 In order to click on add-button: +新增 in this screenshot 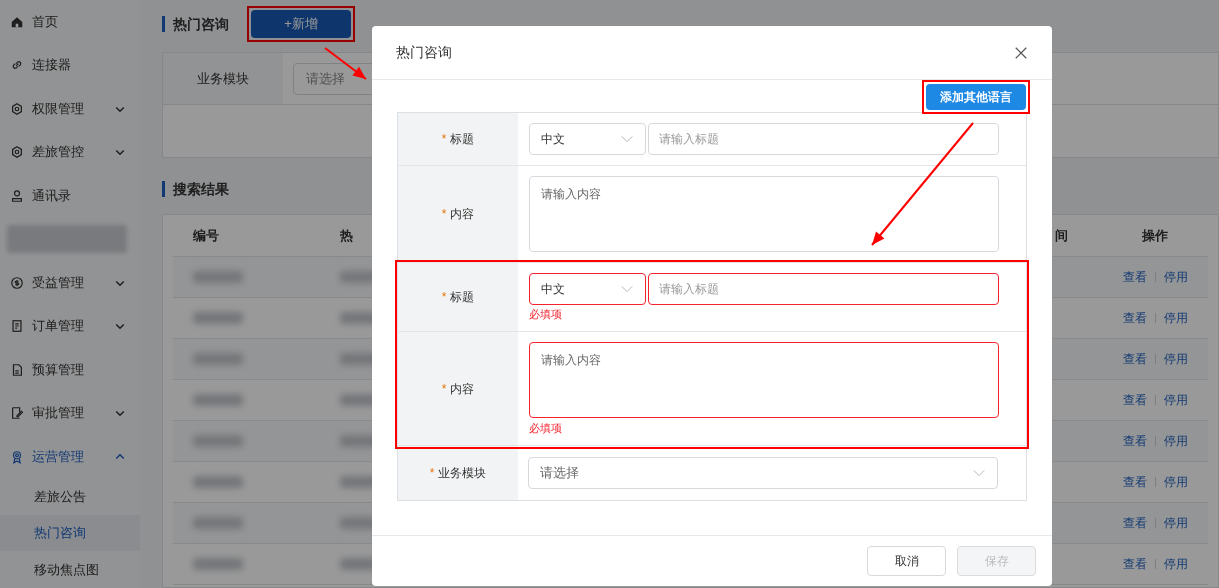, I will do `click(301, 24)`.